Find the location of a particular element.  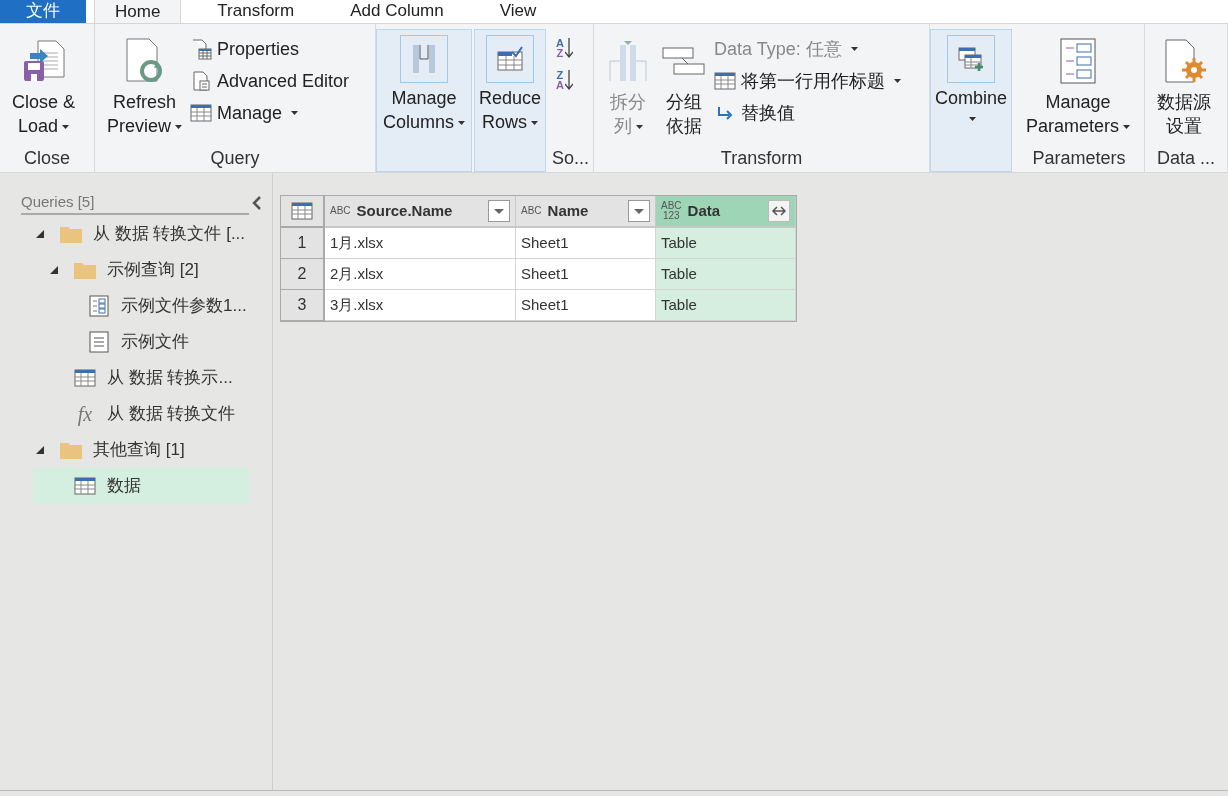

query-item: 其他查询 [1] is located at coordinates (141, 450).